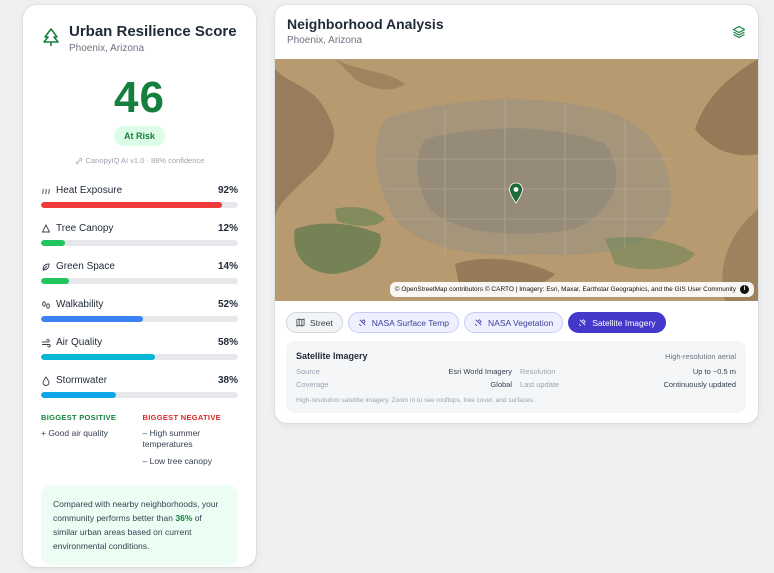 This screenshot has width=774, height=573. Describe the element at coordinates (85, 266) in the screenshot. I see `metric-label: Green Space` at that location.